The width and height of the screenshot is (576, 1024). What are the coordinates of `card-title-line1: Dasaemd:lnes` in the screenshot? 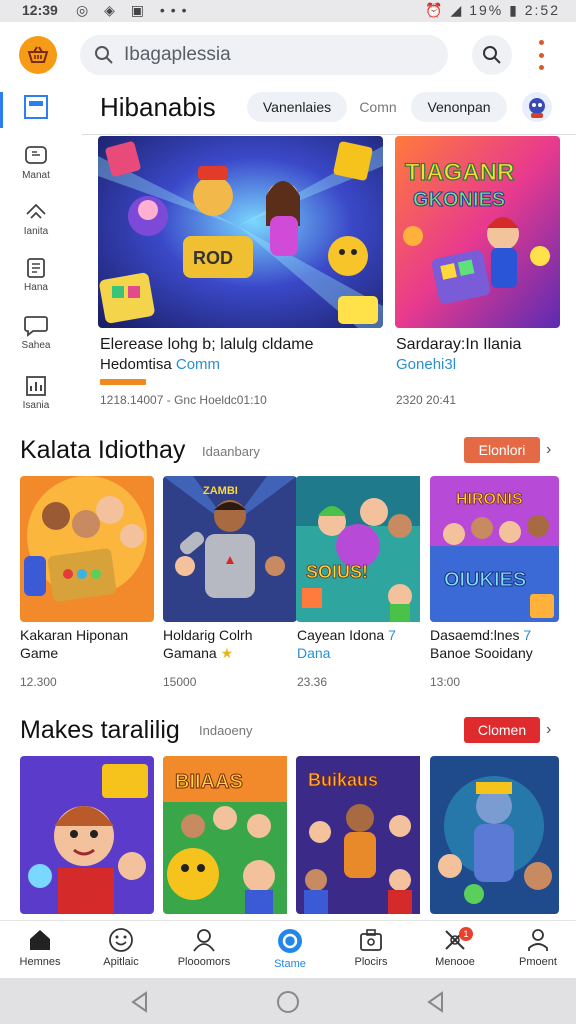 It's located at (475, 635).